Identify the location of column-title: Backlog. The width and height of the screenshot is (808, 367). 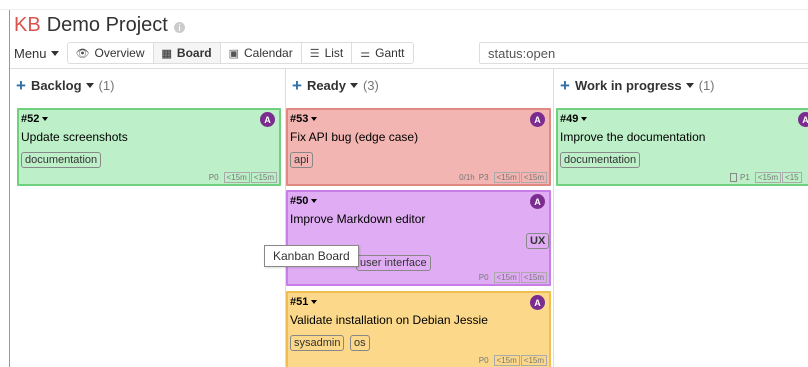
(56, 85).